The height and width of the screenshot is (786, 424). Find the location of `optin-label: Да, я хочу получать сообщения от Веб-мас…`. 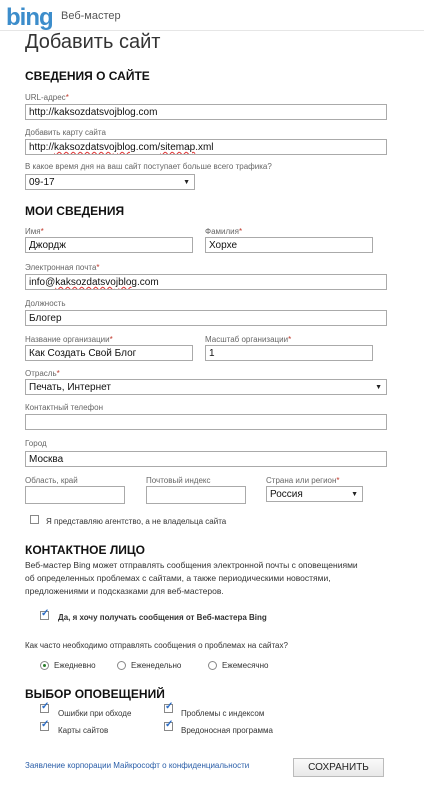

optin-label: Да, я хочу получать сообщения от Веб-мас… is located at coordinates (162, 617).